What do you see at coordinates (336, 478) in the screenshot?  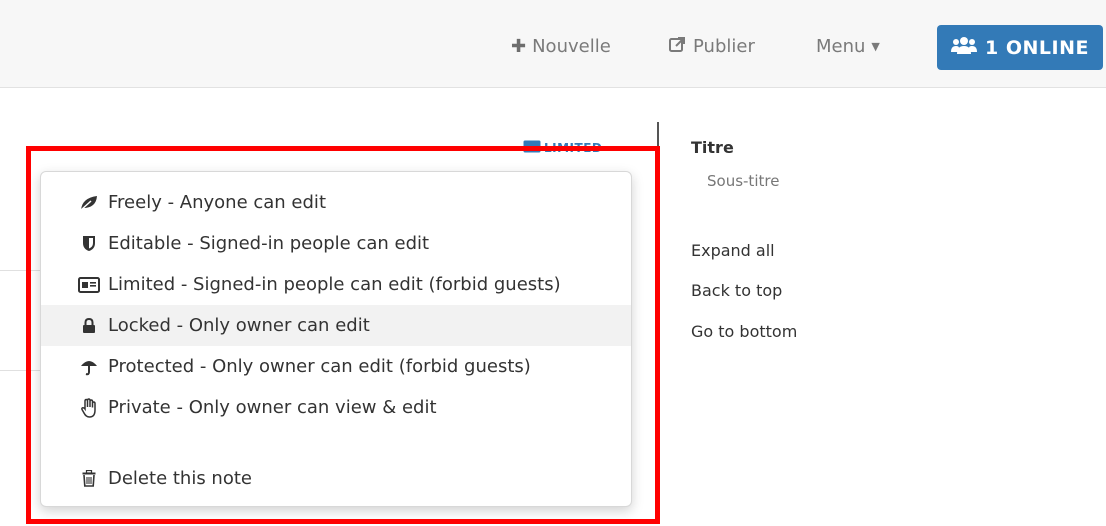 I see `delete-note-item: Delete this note` at bounding box center [336, 478].